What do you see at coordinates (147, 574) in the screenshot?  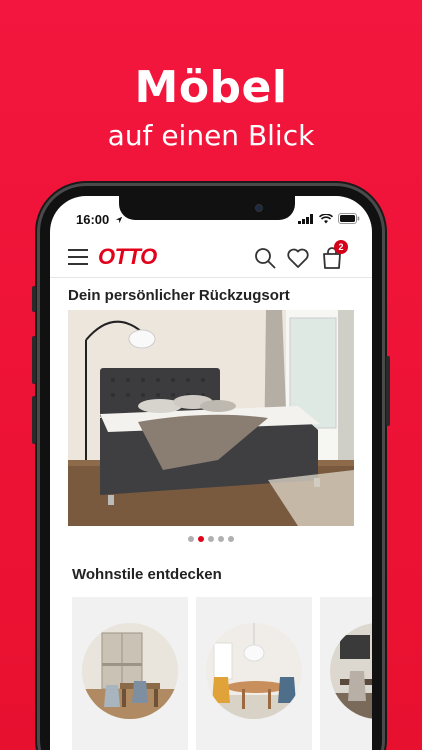 I see `styles-title: Wohnstile entdecken` at bounding box center [147, 574].